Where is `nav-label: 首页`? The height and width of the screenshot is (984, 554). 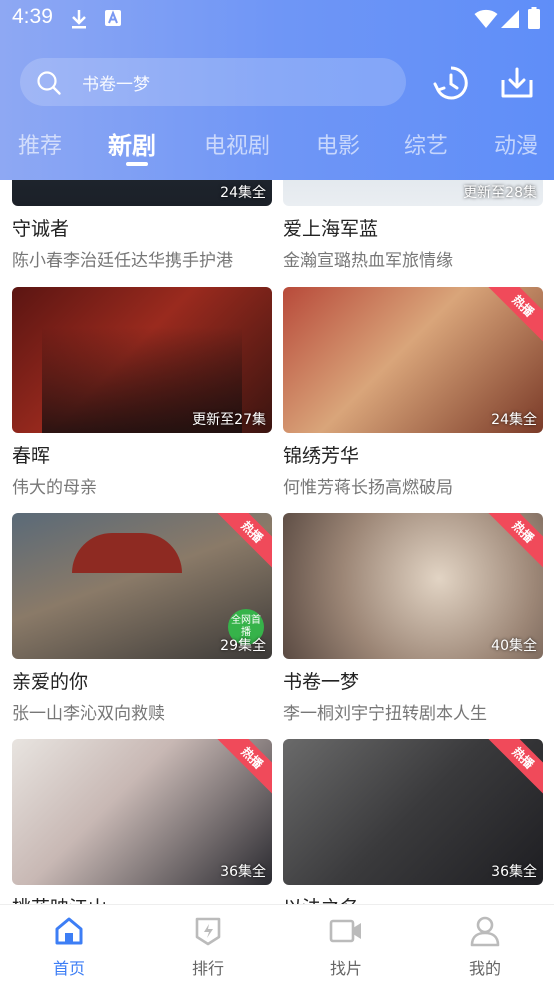
nav-label: 首页 is located at coordinates (68, 968).